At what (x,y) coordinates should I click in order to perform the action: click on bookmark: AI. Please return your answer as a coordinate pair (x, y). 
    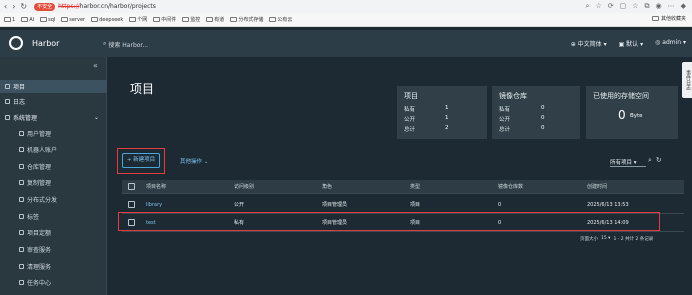
    Looking at the image, I should click on (27, 20).